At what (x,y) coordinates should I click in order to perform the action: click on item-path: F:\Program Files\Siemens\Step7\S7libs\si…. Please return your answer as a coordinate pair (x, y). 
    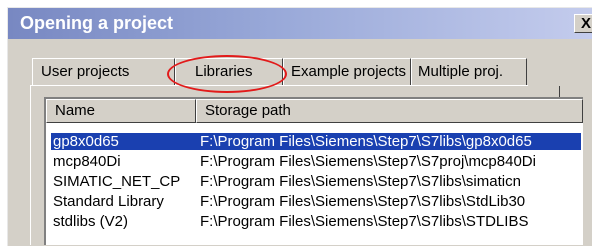
    Looking at the image, I should click on (360, 181).